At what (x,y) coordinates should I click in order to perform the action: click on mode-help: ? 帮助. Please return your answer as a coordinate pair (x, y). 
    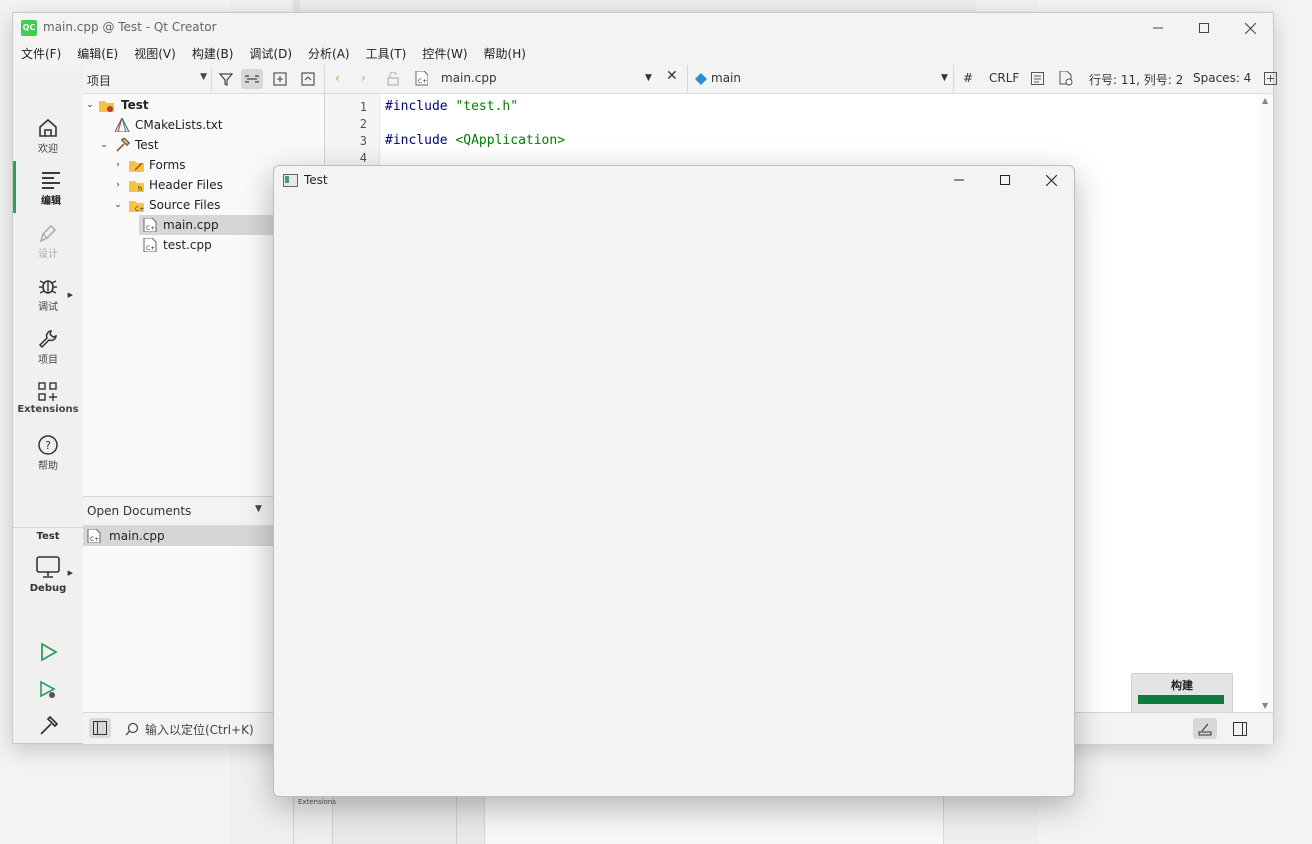
    Looking at the image, I should click on (48, 452).